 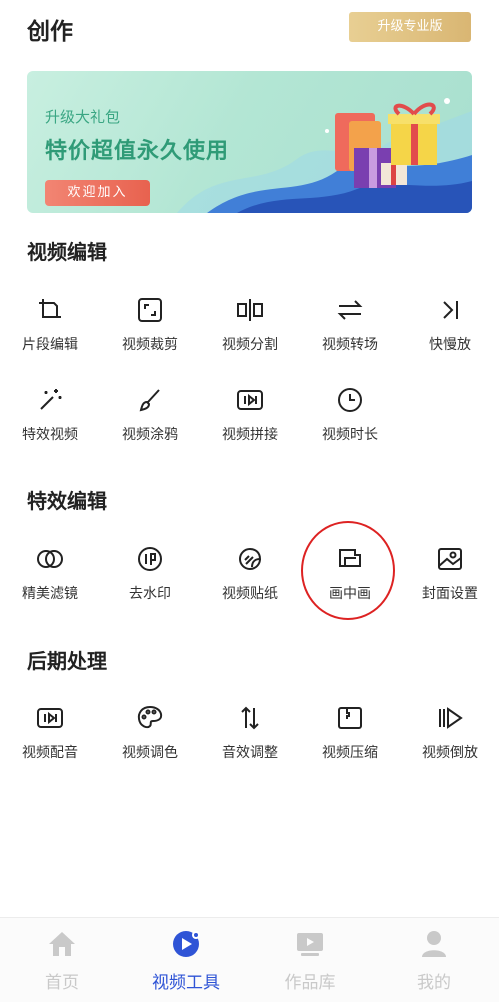 What do you see at coordinates (62, 944) in the screenshot?
I see `home-icon` at bounding box center [62, 944].